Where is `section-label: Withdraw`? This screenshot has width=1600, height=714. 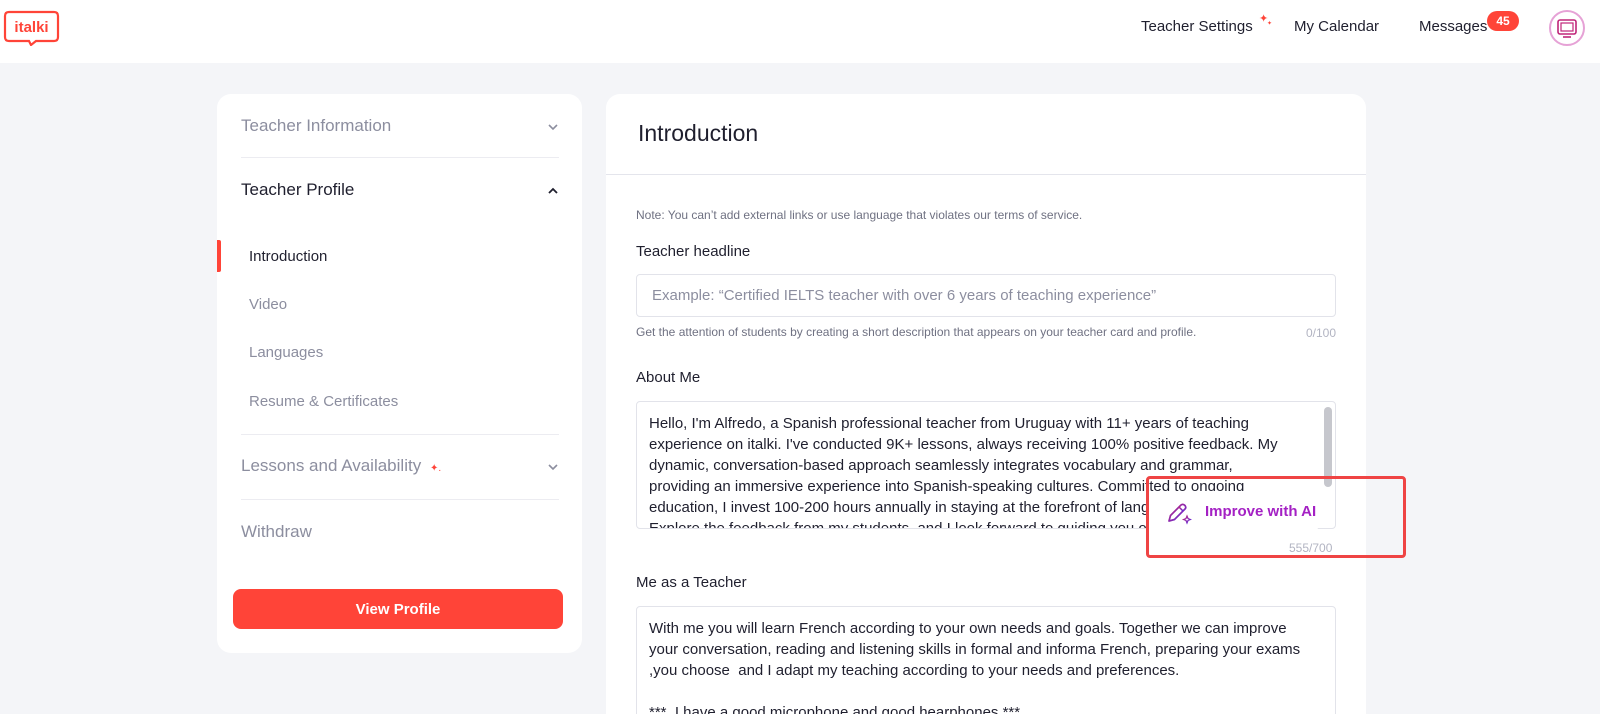 section-label: Withdraw is located at coordinates (276, 531).